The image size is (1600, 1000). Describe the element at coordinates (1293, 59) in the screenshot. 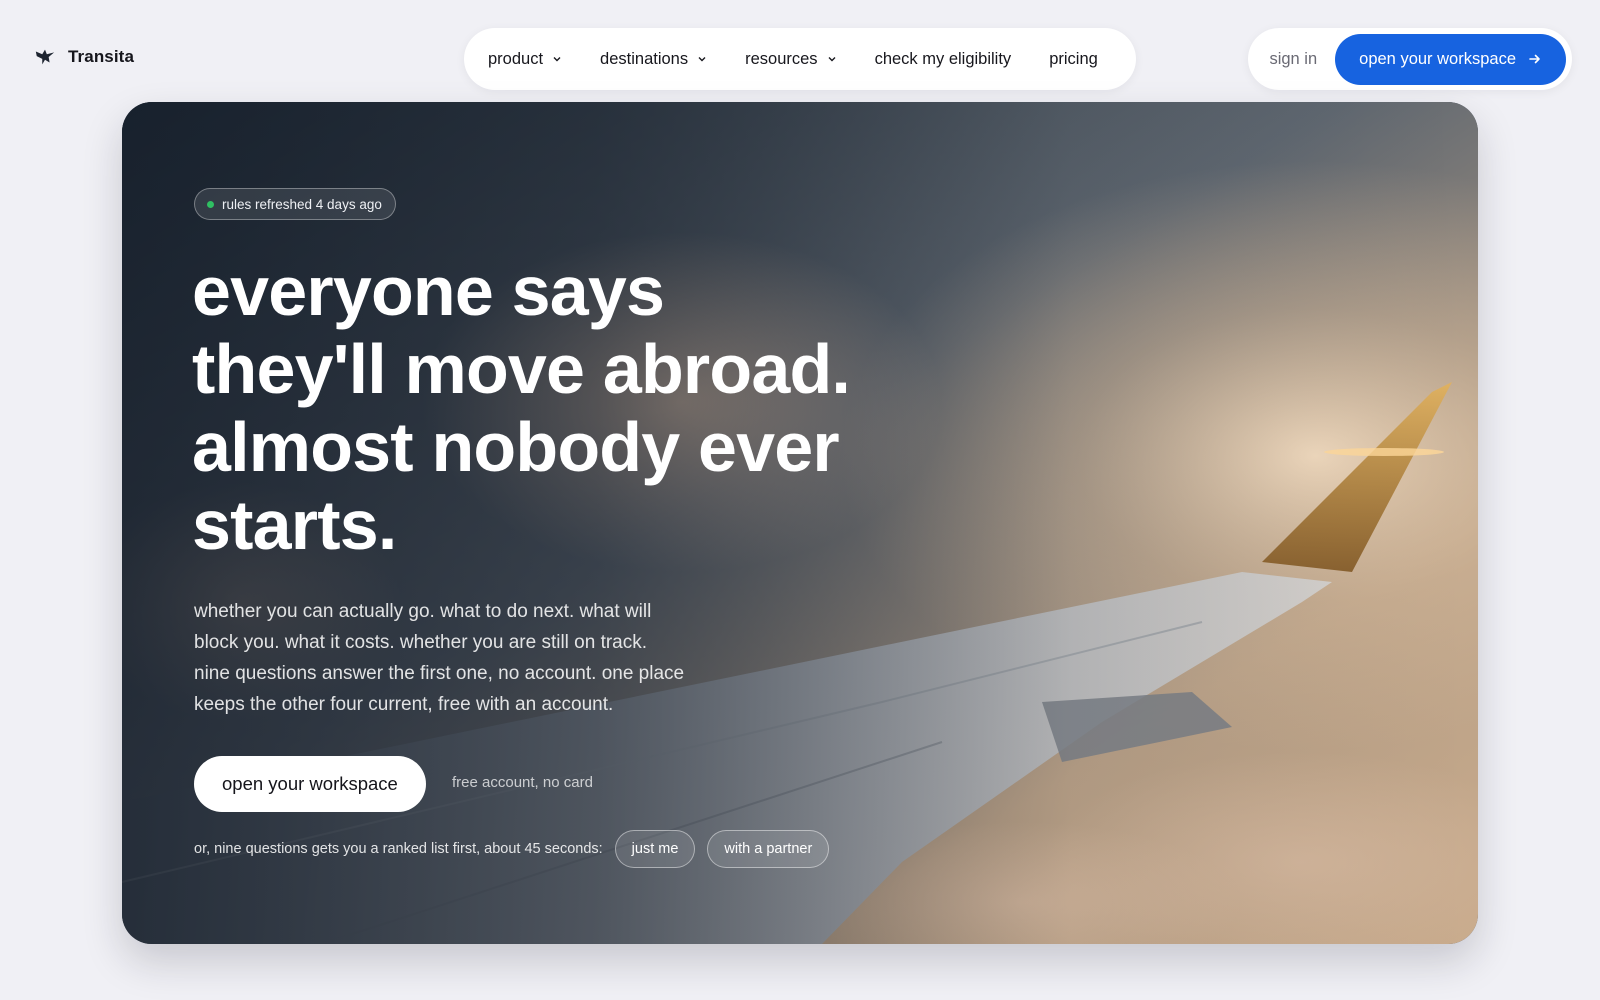

I see `sign-in-link: sign in` at that location.